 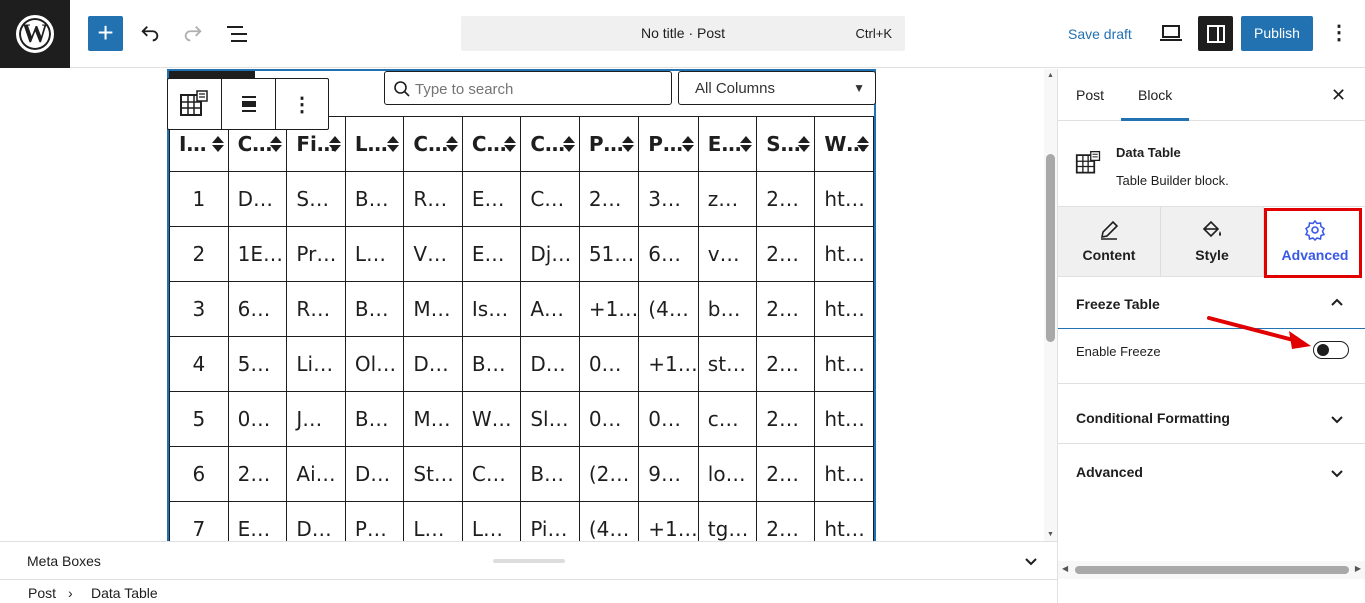 I want to click on redo-icon, so click(x=193, y=34).